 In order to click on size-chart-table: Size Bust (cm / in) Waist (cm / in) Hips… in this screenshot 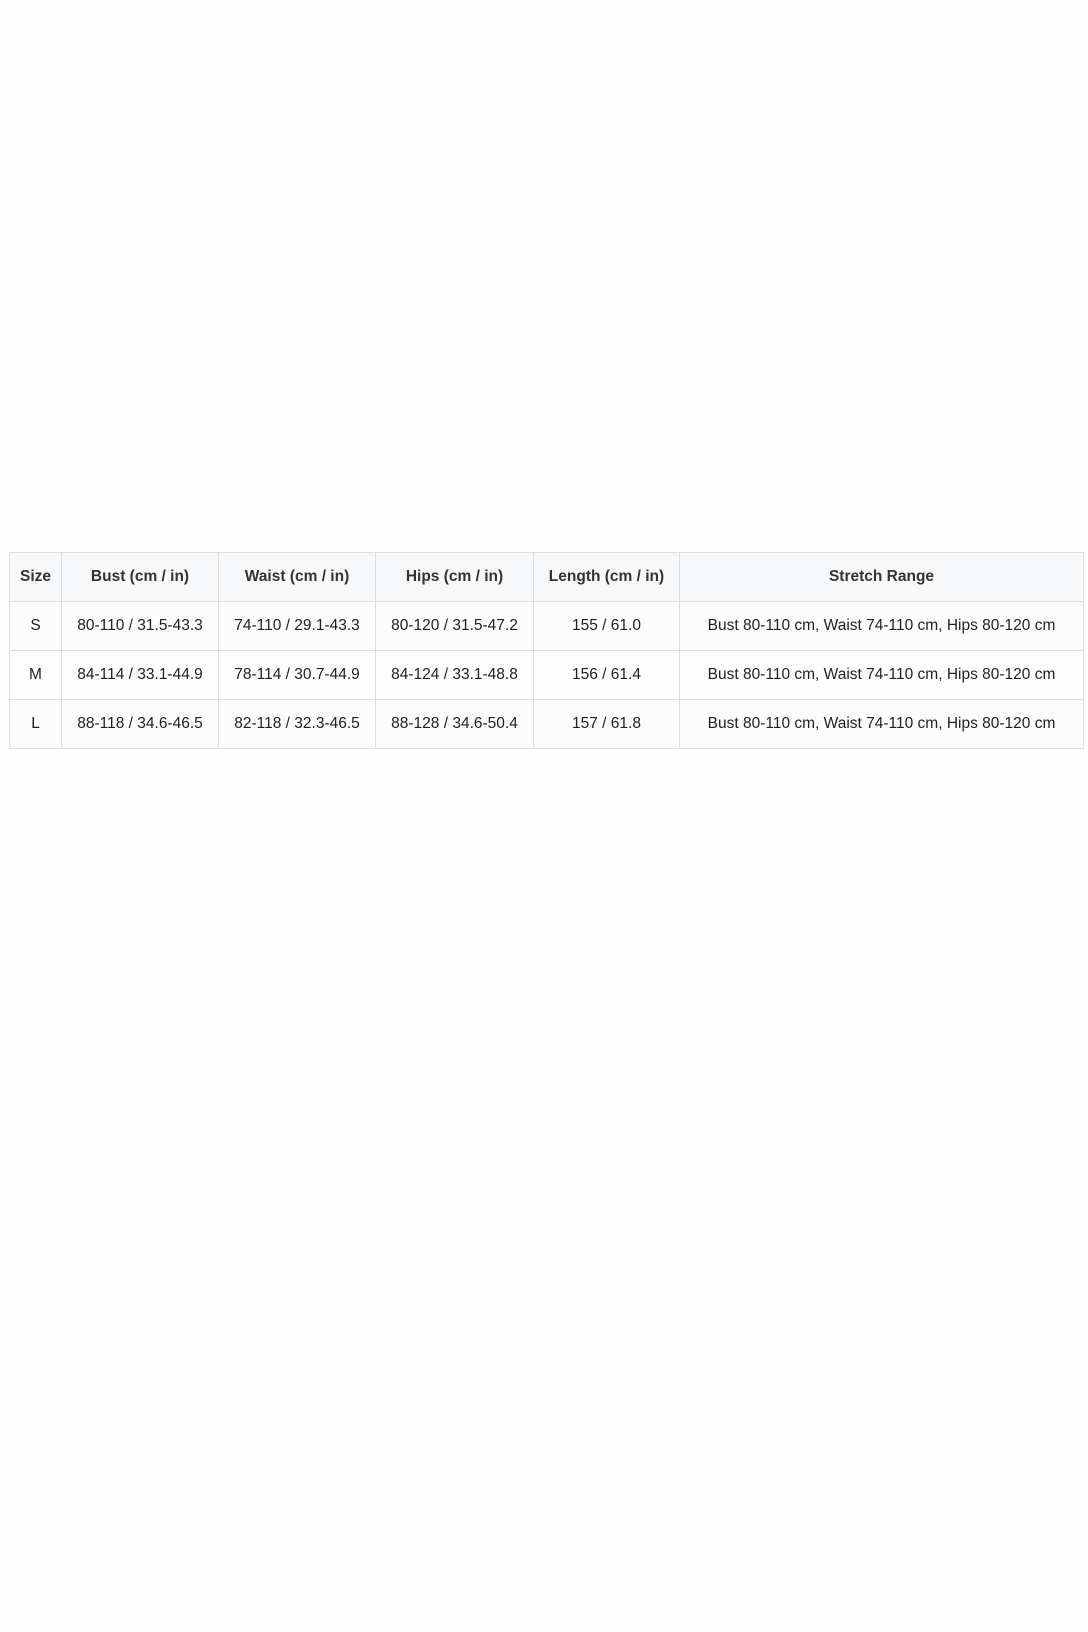, I will do `click(546, 650)`.